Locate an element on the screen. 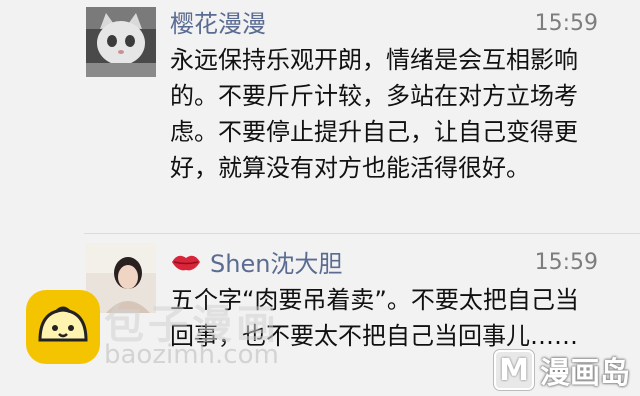  watermark-url: baozimh.com is located at coordinates (191, 355).